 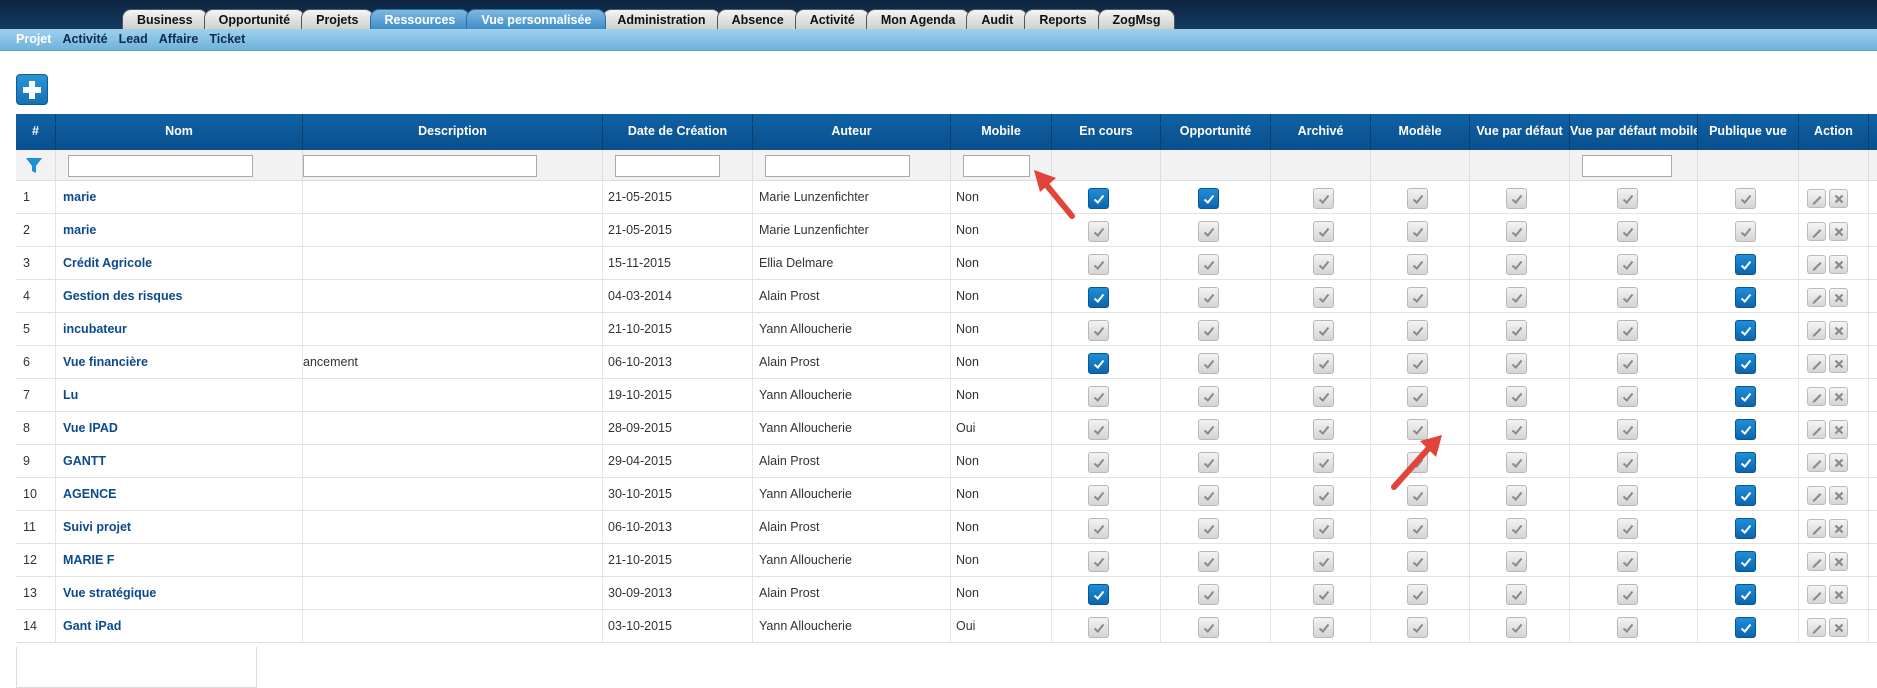 I want to click on filter-input-mobile, so click(x=996, y=166).